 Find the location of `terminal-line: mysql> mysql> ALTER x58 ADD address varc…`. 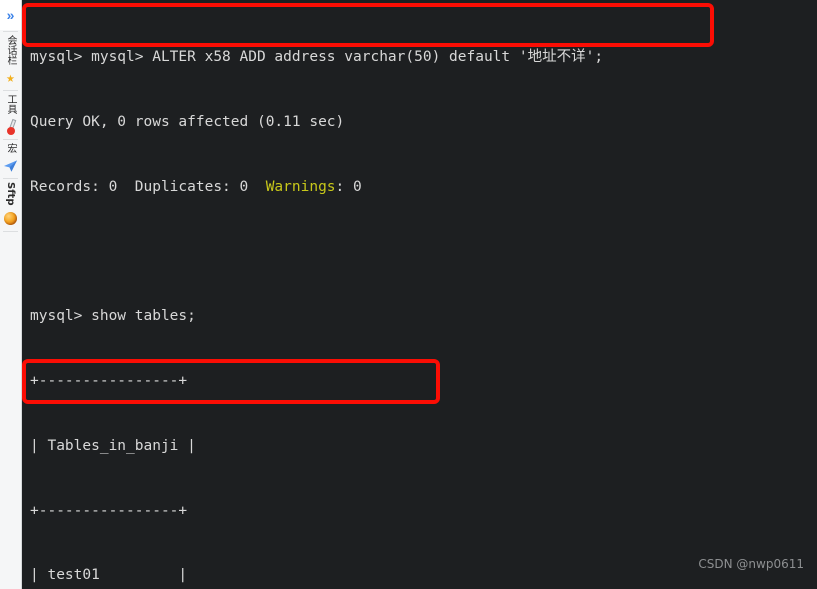

terminal-line: mysql> mysql> ALTER x58 ADD address varc… is located at coordinates (317, 57).